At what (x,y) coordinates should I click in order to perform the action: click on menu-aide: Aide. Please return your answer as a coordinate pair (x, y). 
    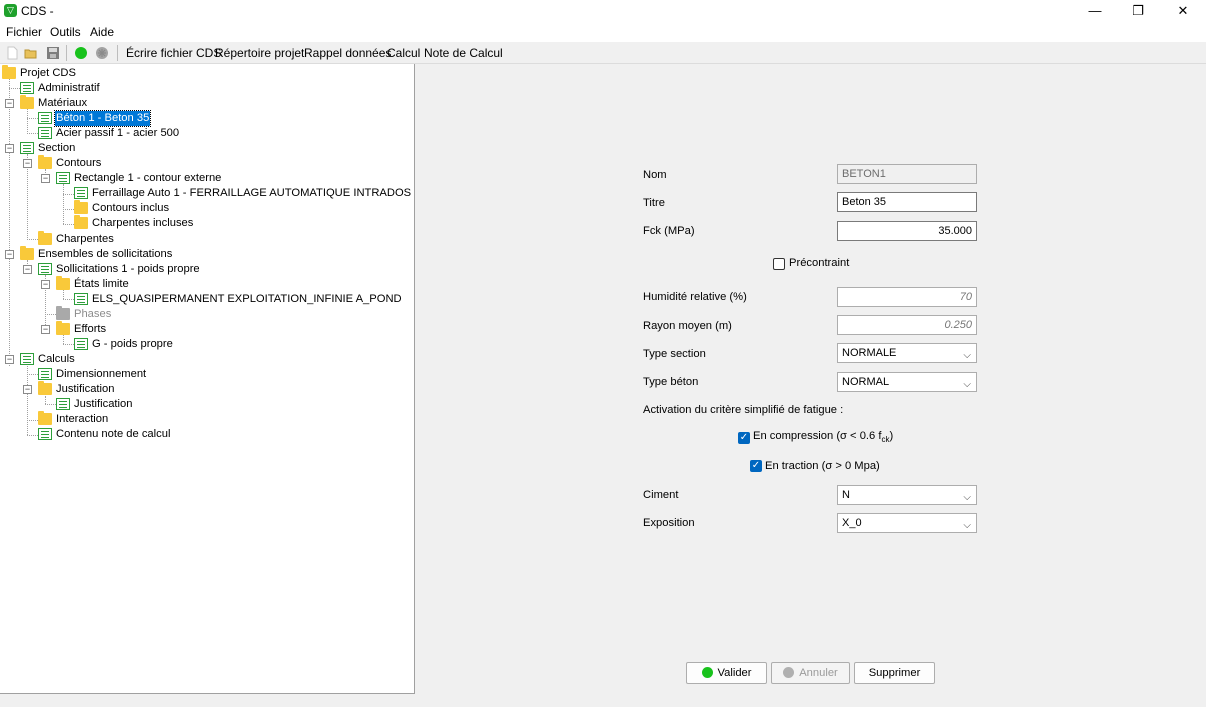
    Looking at the image, I should click on (102, 32).